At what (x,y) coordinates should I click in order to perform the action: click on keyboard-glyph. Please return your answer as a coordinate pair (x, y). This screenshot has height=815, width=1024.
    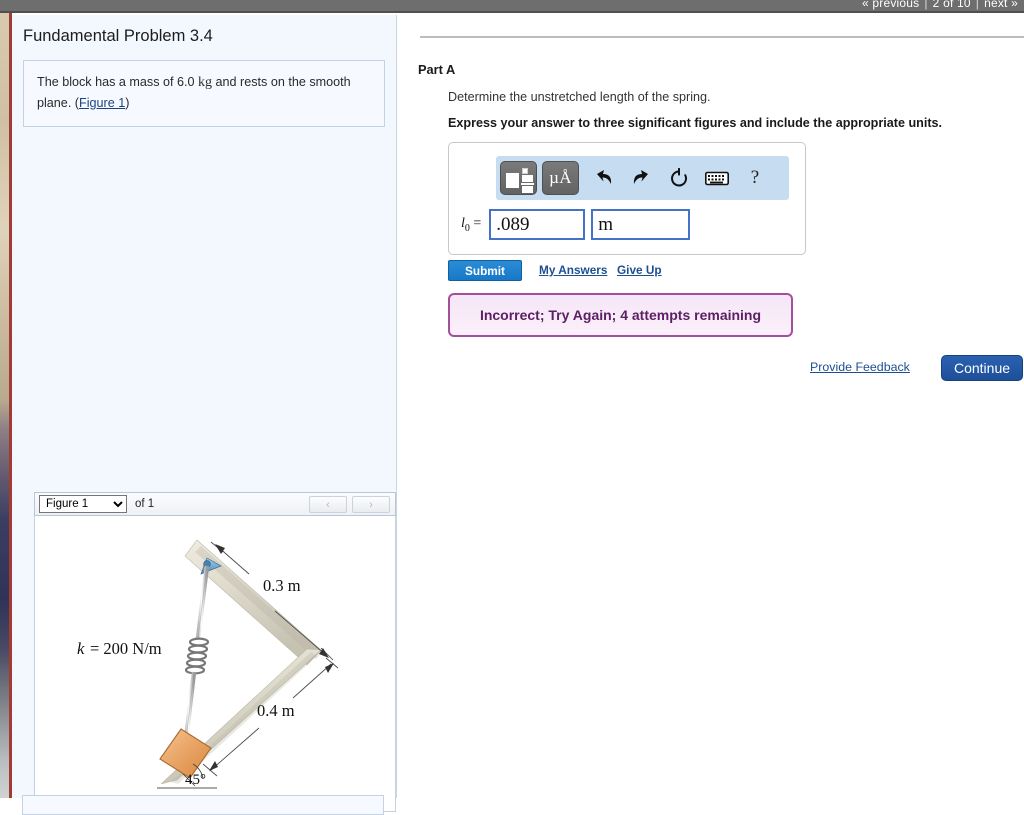
    Looking at the image, I should click on (717, 178).